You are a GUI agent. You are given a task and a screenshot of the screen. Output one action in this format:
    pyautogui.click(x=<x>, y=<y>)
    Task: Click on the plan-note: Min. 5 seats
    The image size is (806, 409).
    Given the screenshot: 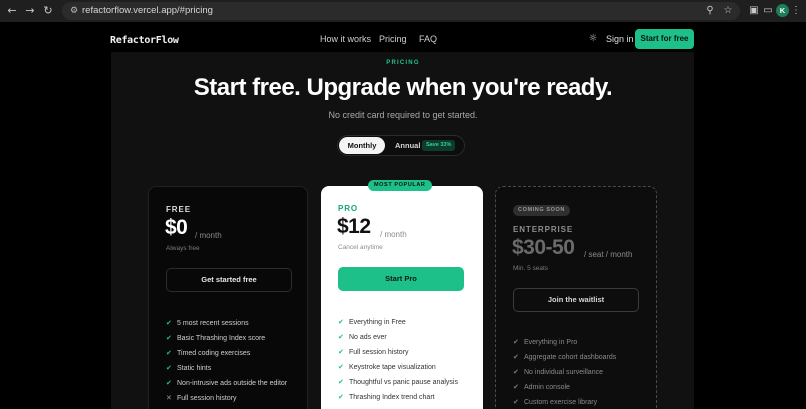 What is the action you would take?
    pyautogui.click(x=531, y=268)
    